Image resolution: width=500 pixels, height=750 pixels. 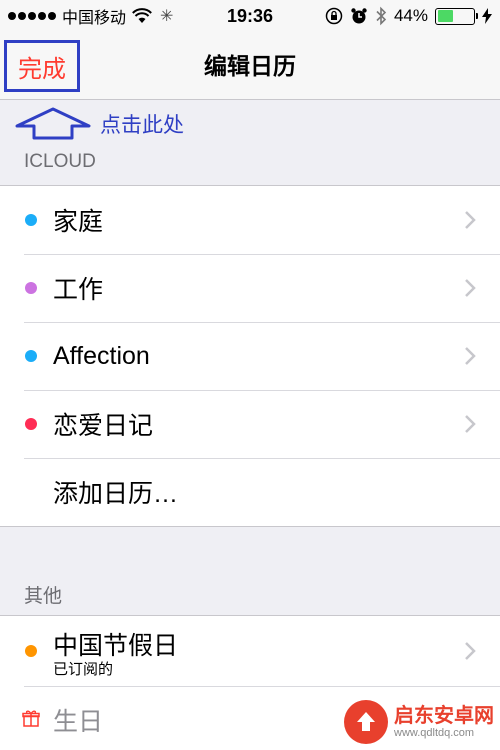 I want to click on calendar-row-work: 工作, so click(x=250, y=288).